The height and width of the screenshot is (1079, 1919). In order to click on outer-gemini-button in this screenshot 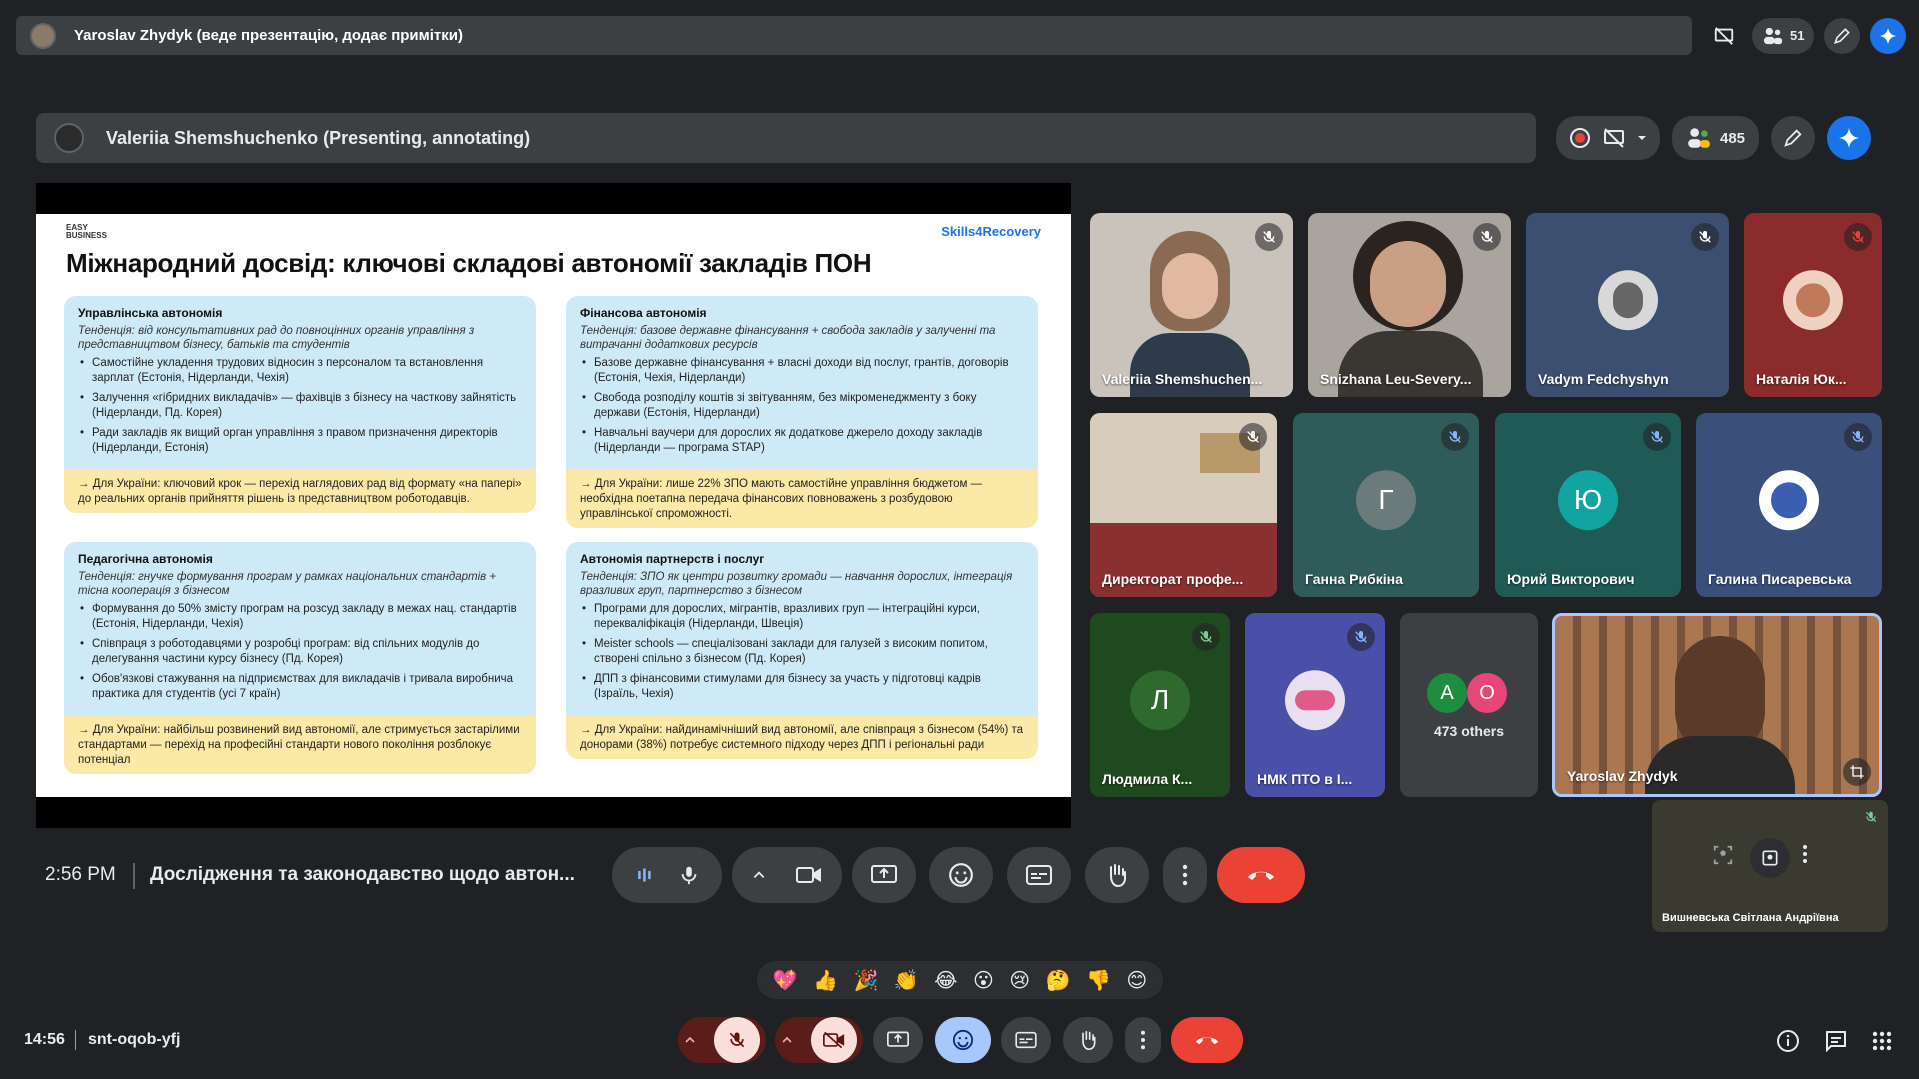, I will do `click(1888, 35)`.